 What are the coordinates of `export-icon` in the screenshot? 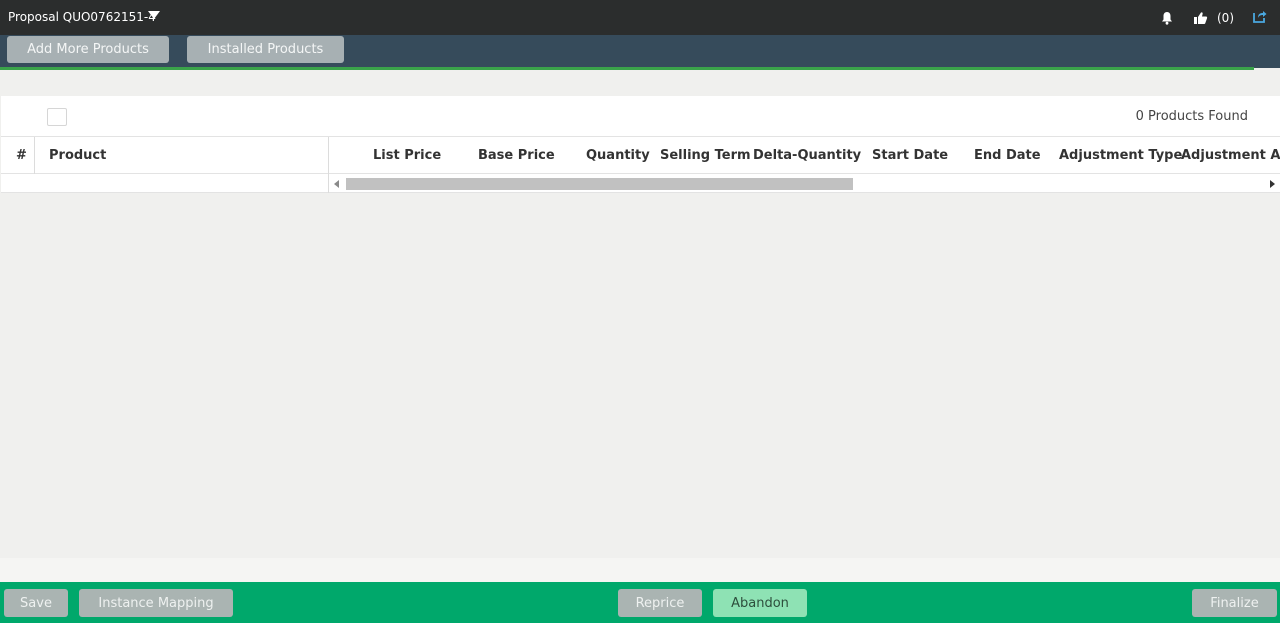 It's located at (1259, 16).